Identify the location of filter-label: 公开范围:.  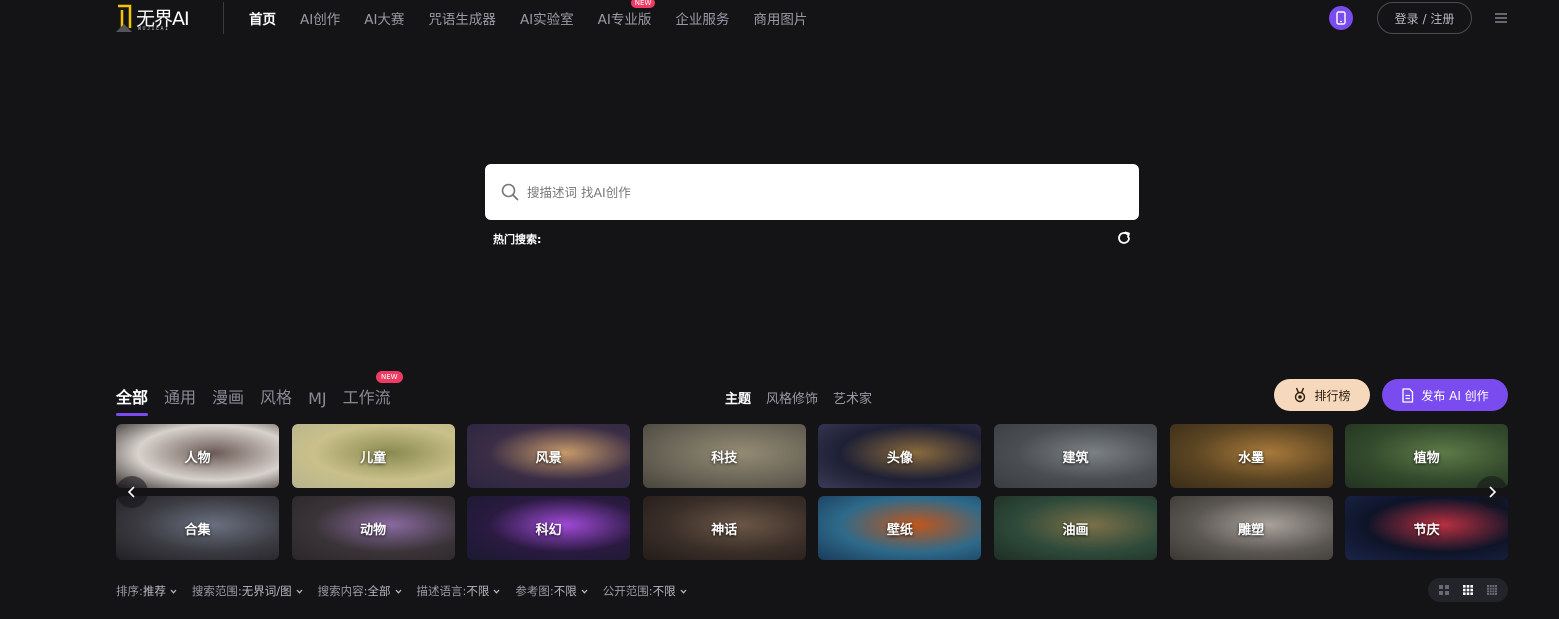
(627, 591).